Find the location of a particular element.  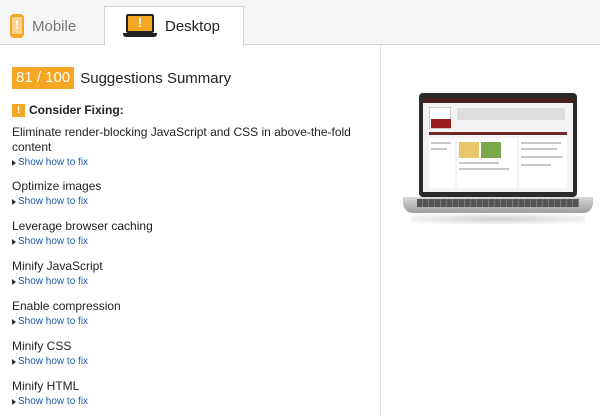

suggestions-summary-header: 81 / 100 Suggestions Summary is located at coordinates (121, 78).